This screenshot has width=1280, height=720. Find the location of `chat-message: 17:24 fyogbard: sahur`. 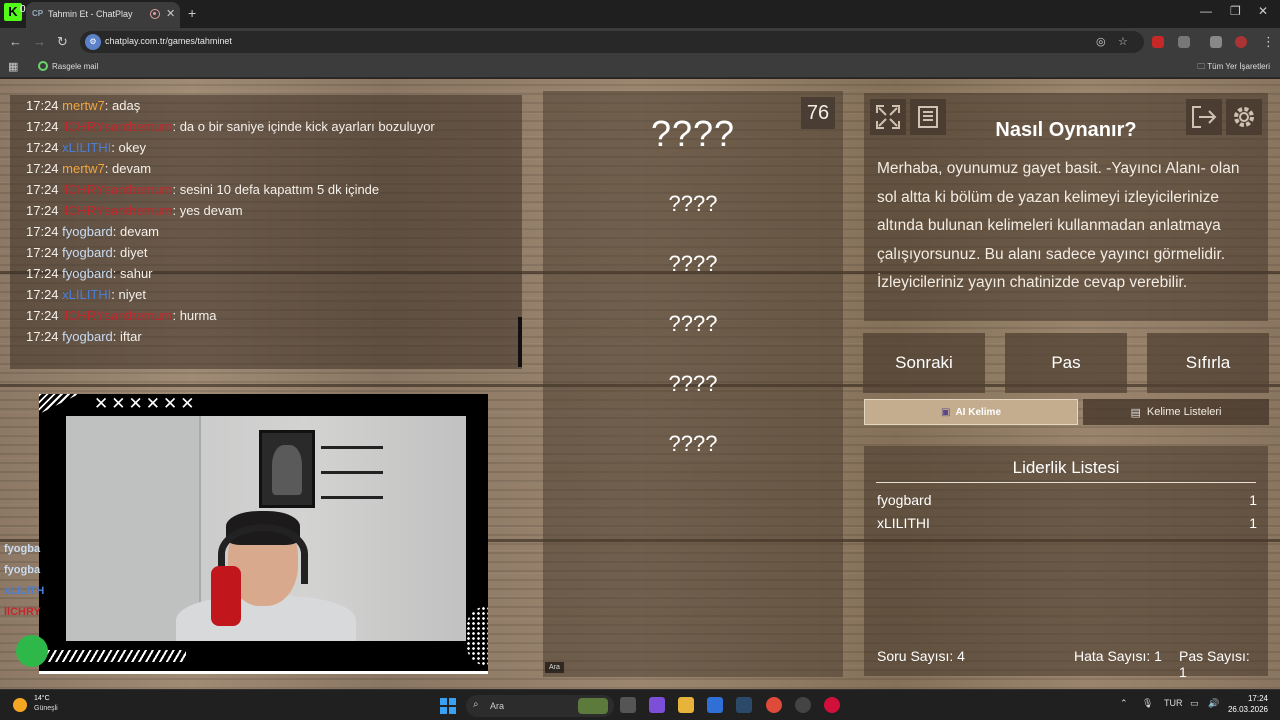

chat-message: 17:24 fyogbard: sahur is located at coordinates (266, 273).